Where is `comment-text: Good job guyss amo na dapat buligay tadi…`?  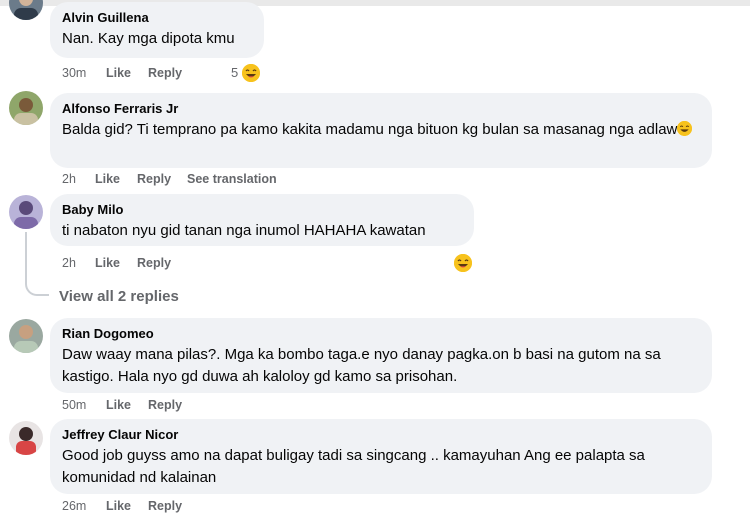 comment-text: Good job guyss amo na dapat buligay tadi… is located at coordinates (353, 466).